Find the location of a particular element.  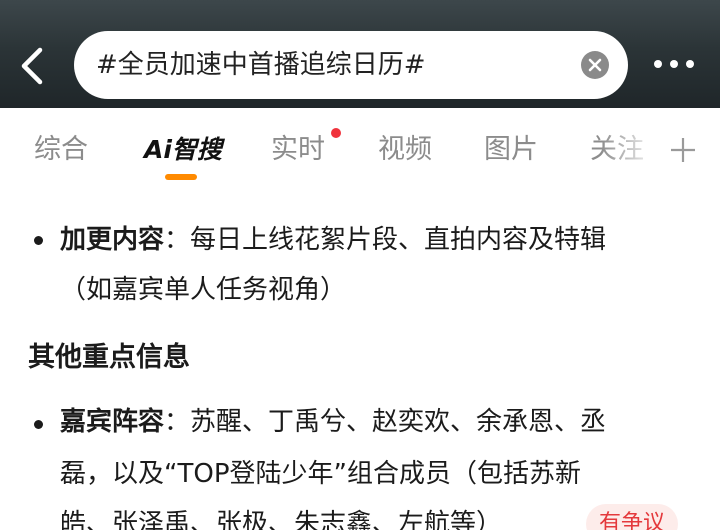

tab-fade-overlay is located at coordinates (630, 149).